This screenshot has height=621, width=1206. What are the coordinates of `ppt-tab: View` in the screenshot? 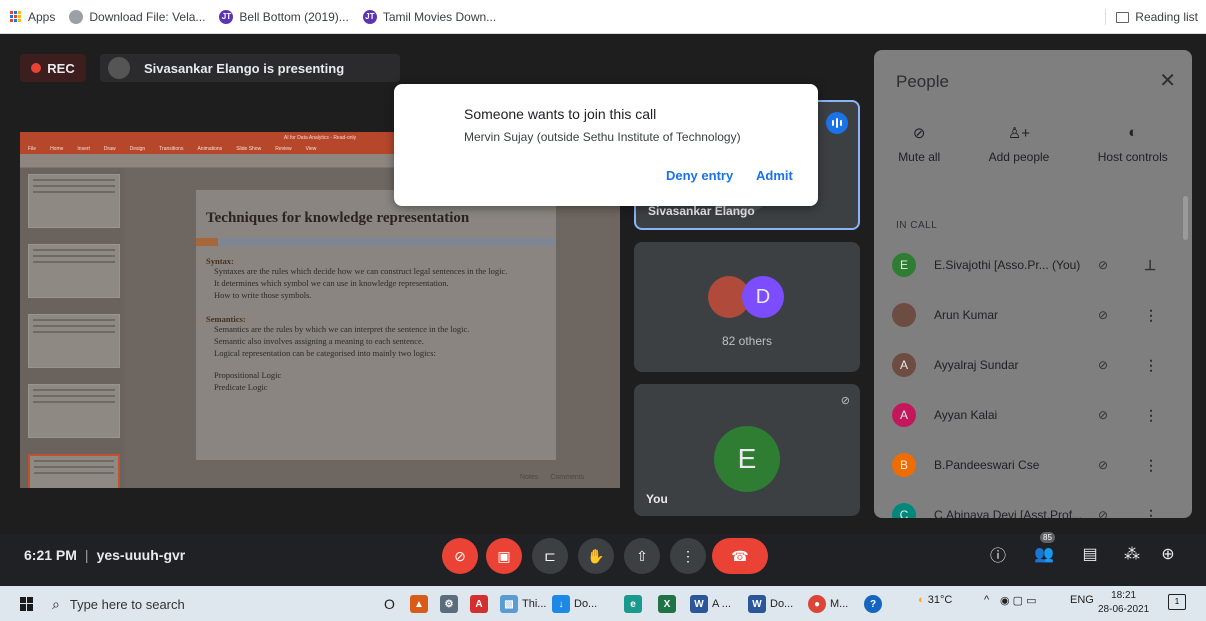 It's located at (311, 149).